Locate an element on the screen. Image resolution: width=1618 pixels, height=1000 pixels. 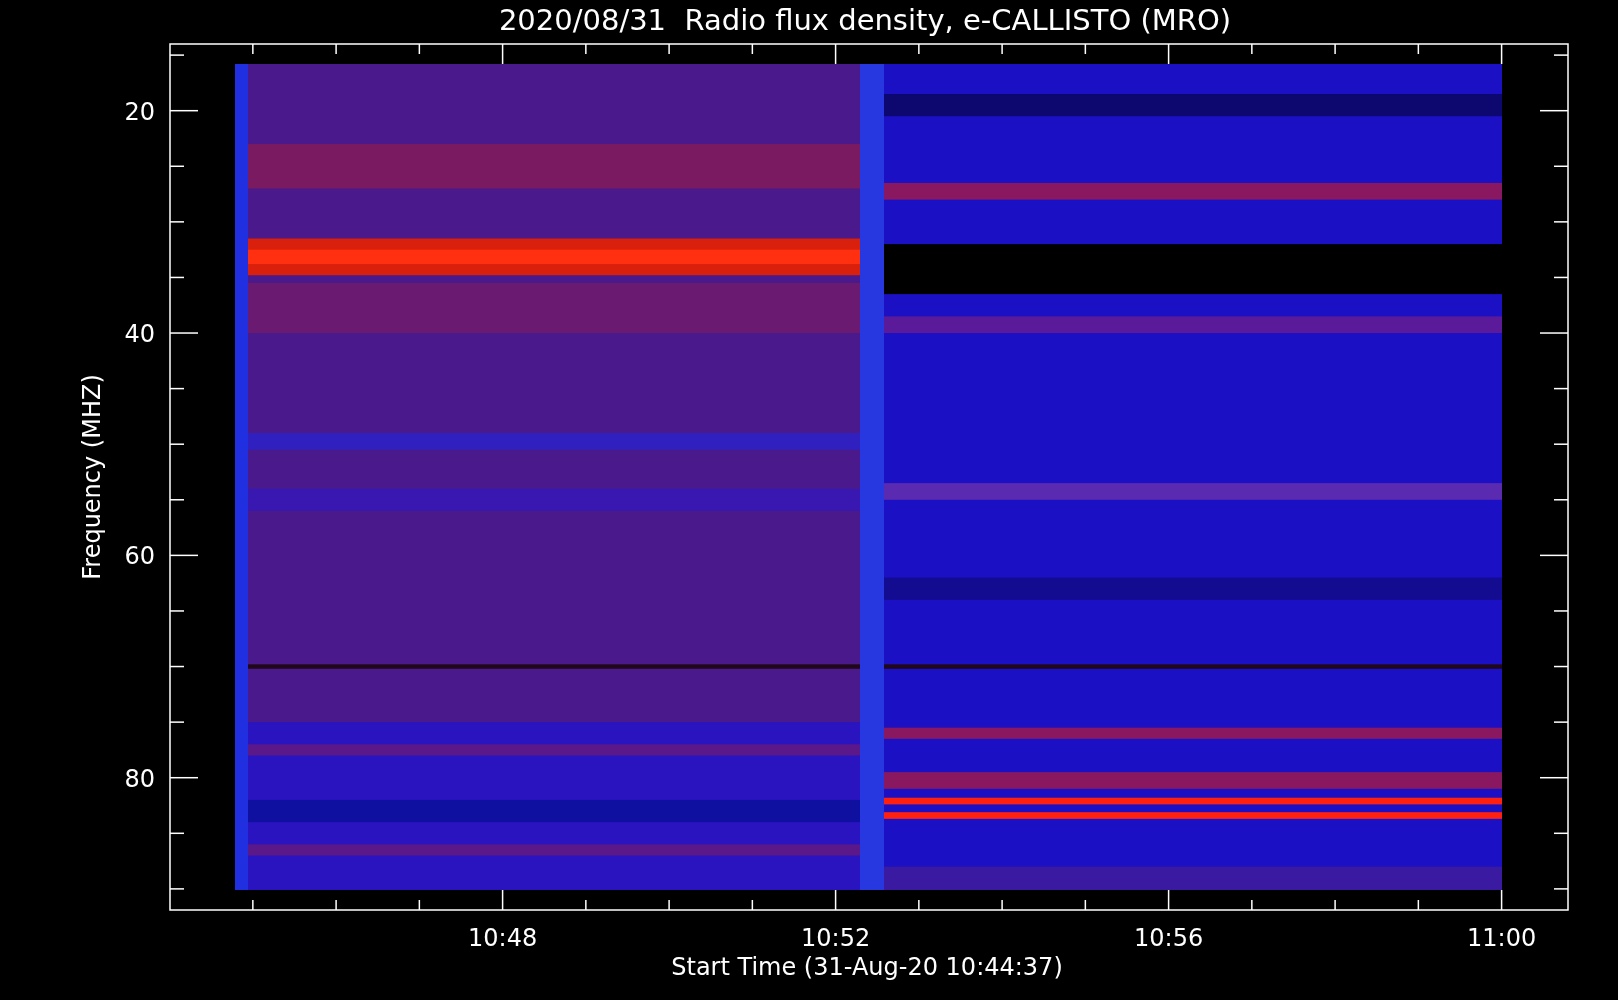
y-axis-label: Frequency (MHZ) is located at coordinates (92, 477).